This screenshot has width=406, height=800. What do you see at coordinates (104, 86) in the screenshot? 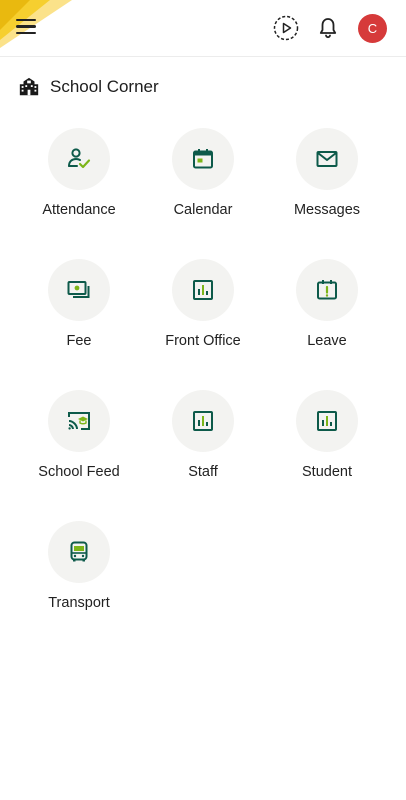
I see `section-title: School Corner` at bounding box center [104, 86].